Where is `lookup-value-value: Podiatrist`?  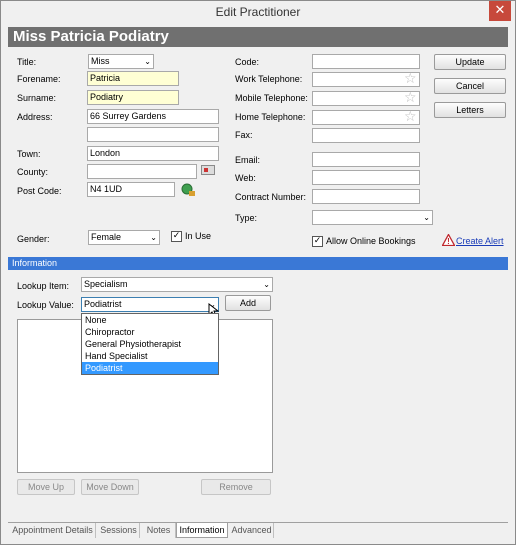
lookup-value-value: Podiatrist is located at coordinates (103, 304).